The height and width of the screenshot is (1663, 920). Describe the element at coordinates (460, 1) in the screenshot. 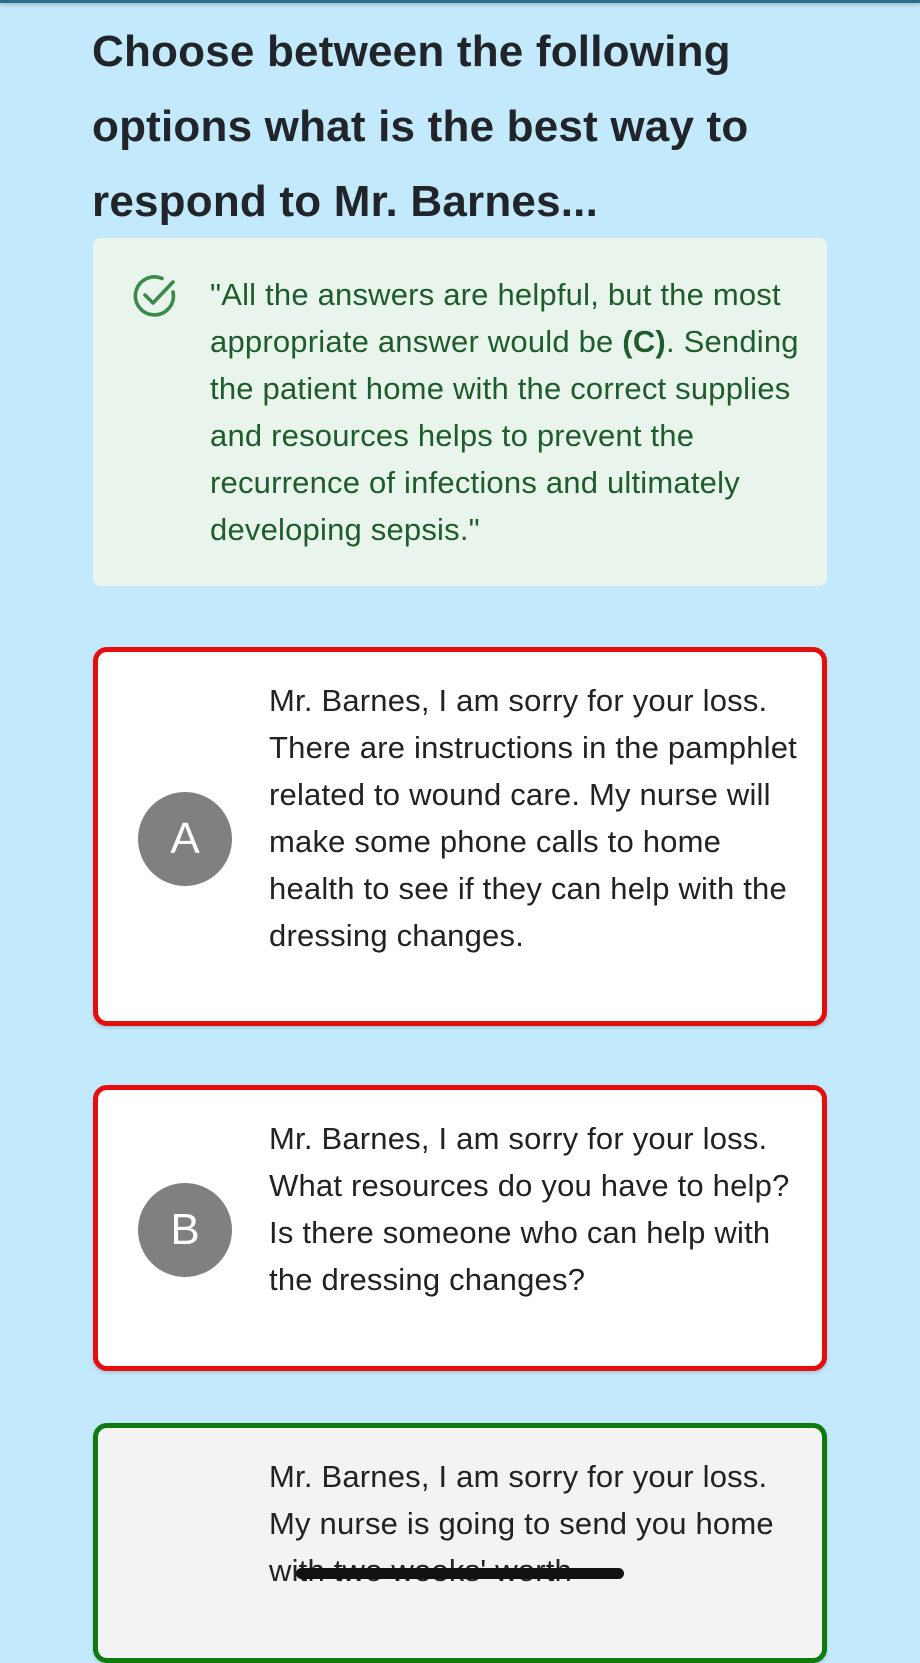

I see `top-edge` at that location.